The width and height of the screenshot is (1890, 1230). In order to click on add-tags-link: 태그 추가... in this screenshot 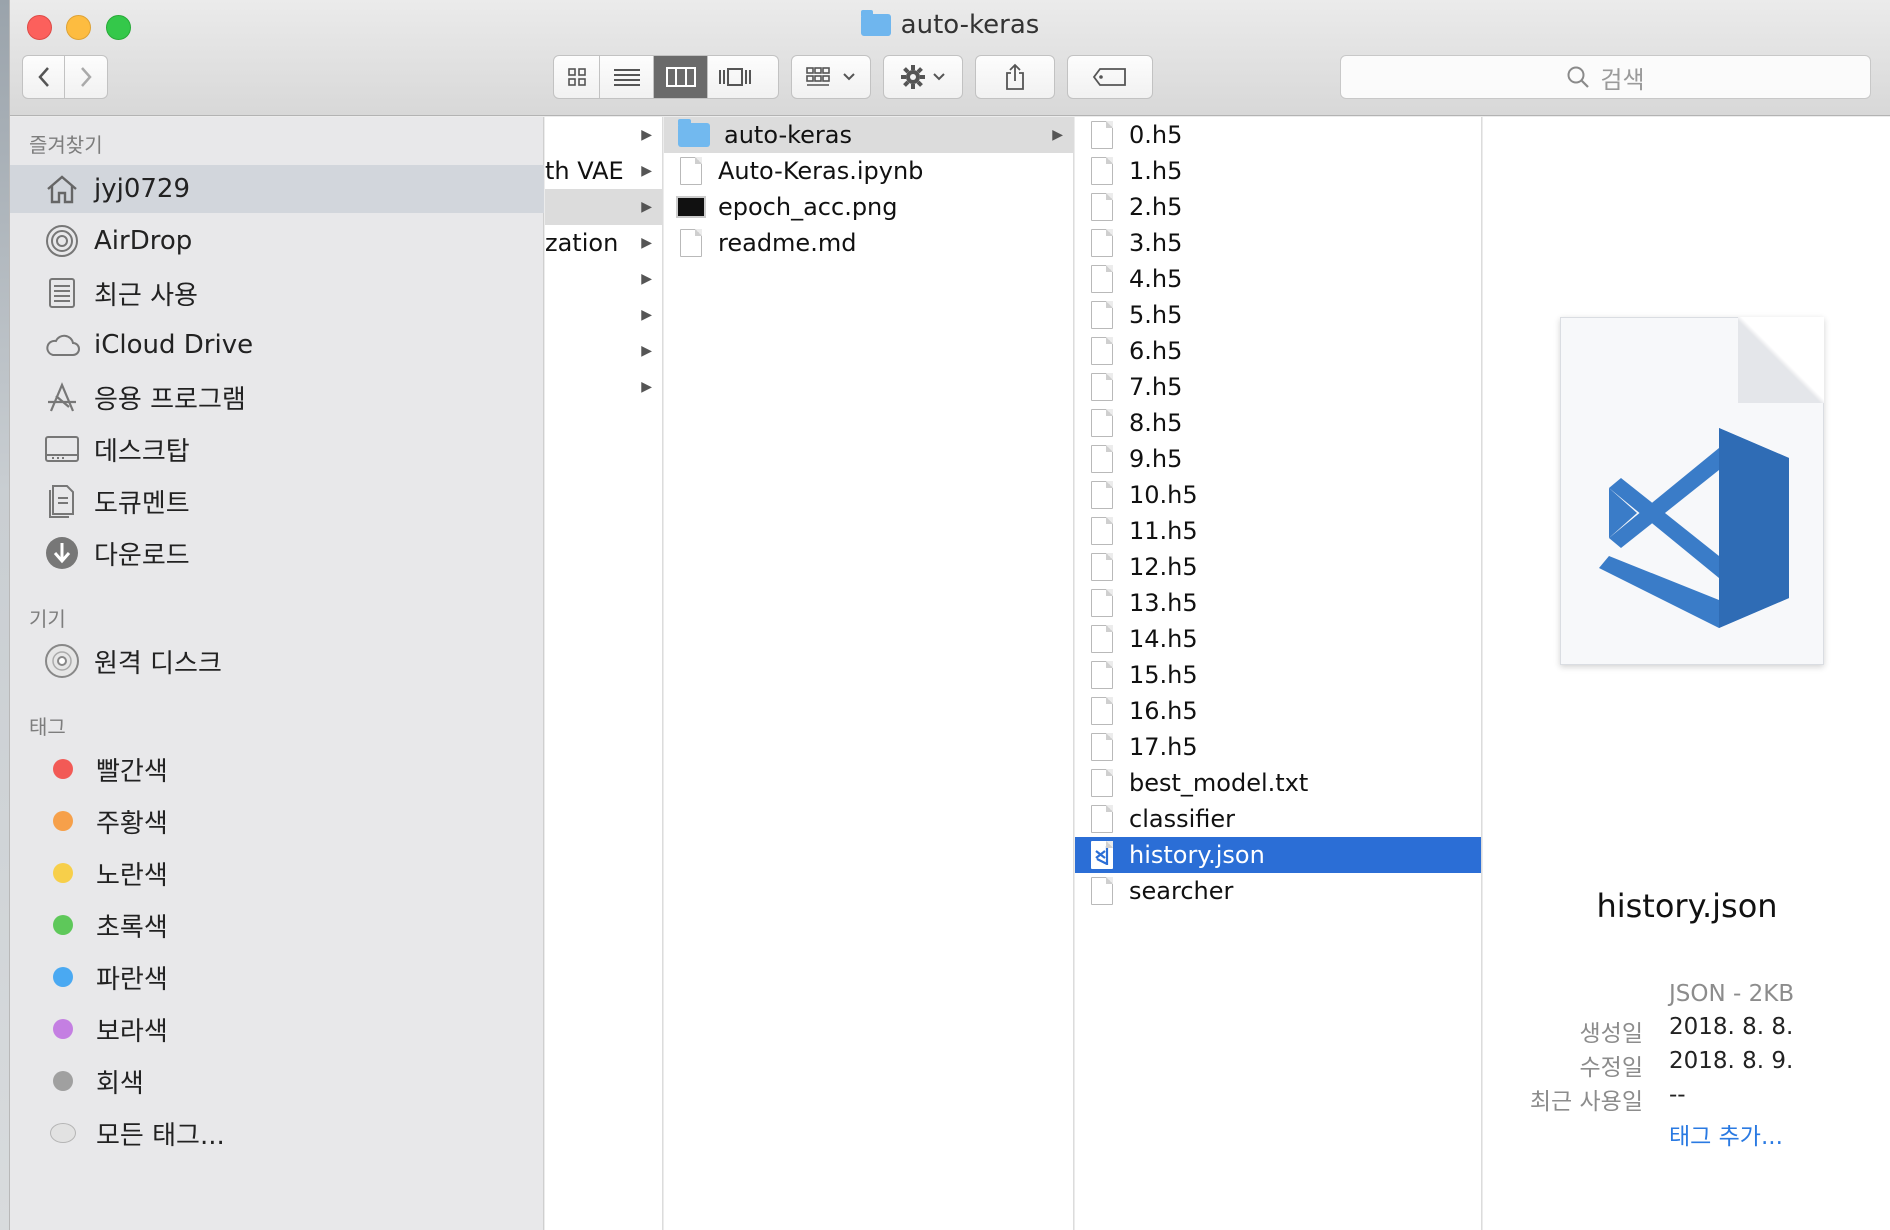, I will do `click(1726, 1134)`.